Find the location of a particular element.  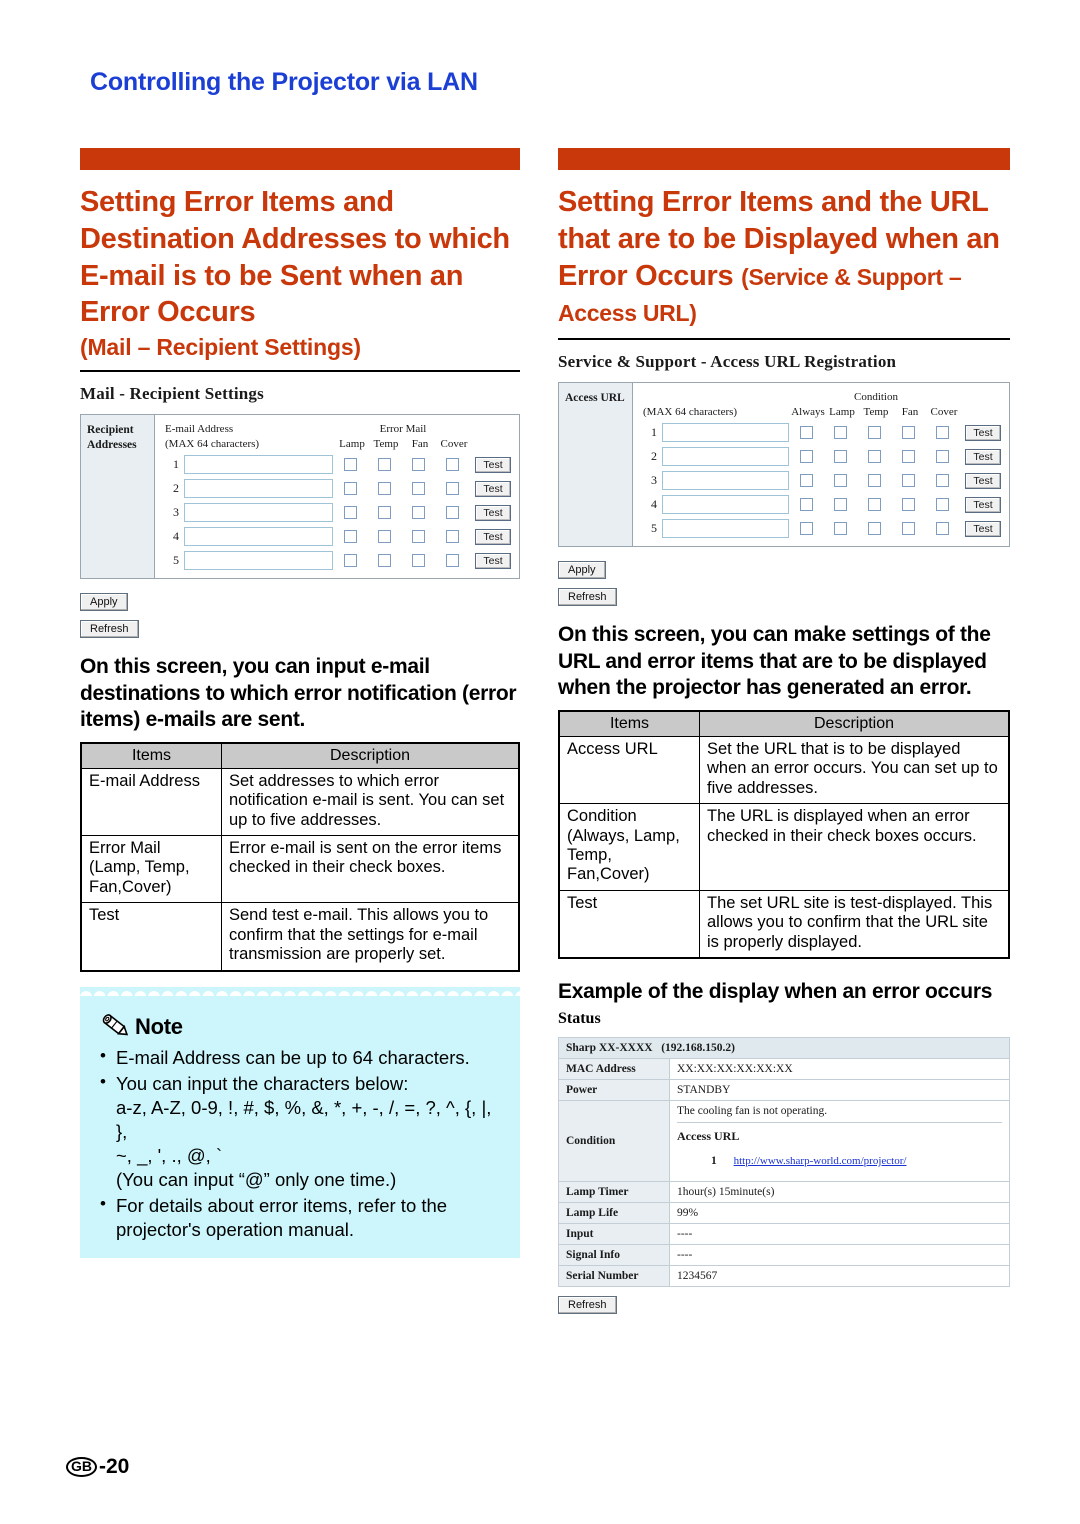

recipient-row: 4 Test is located at coordinates (338, 537).